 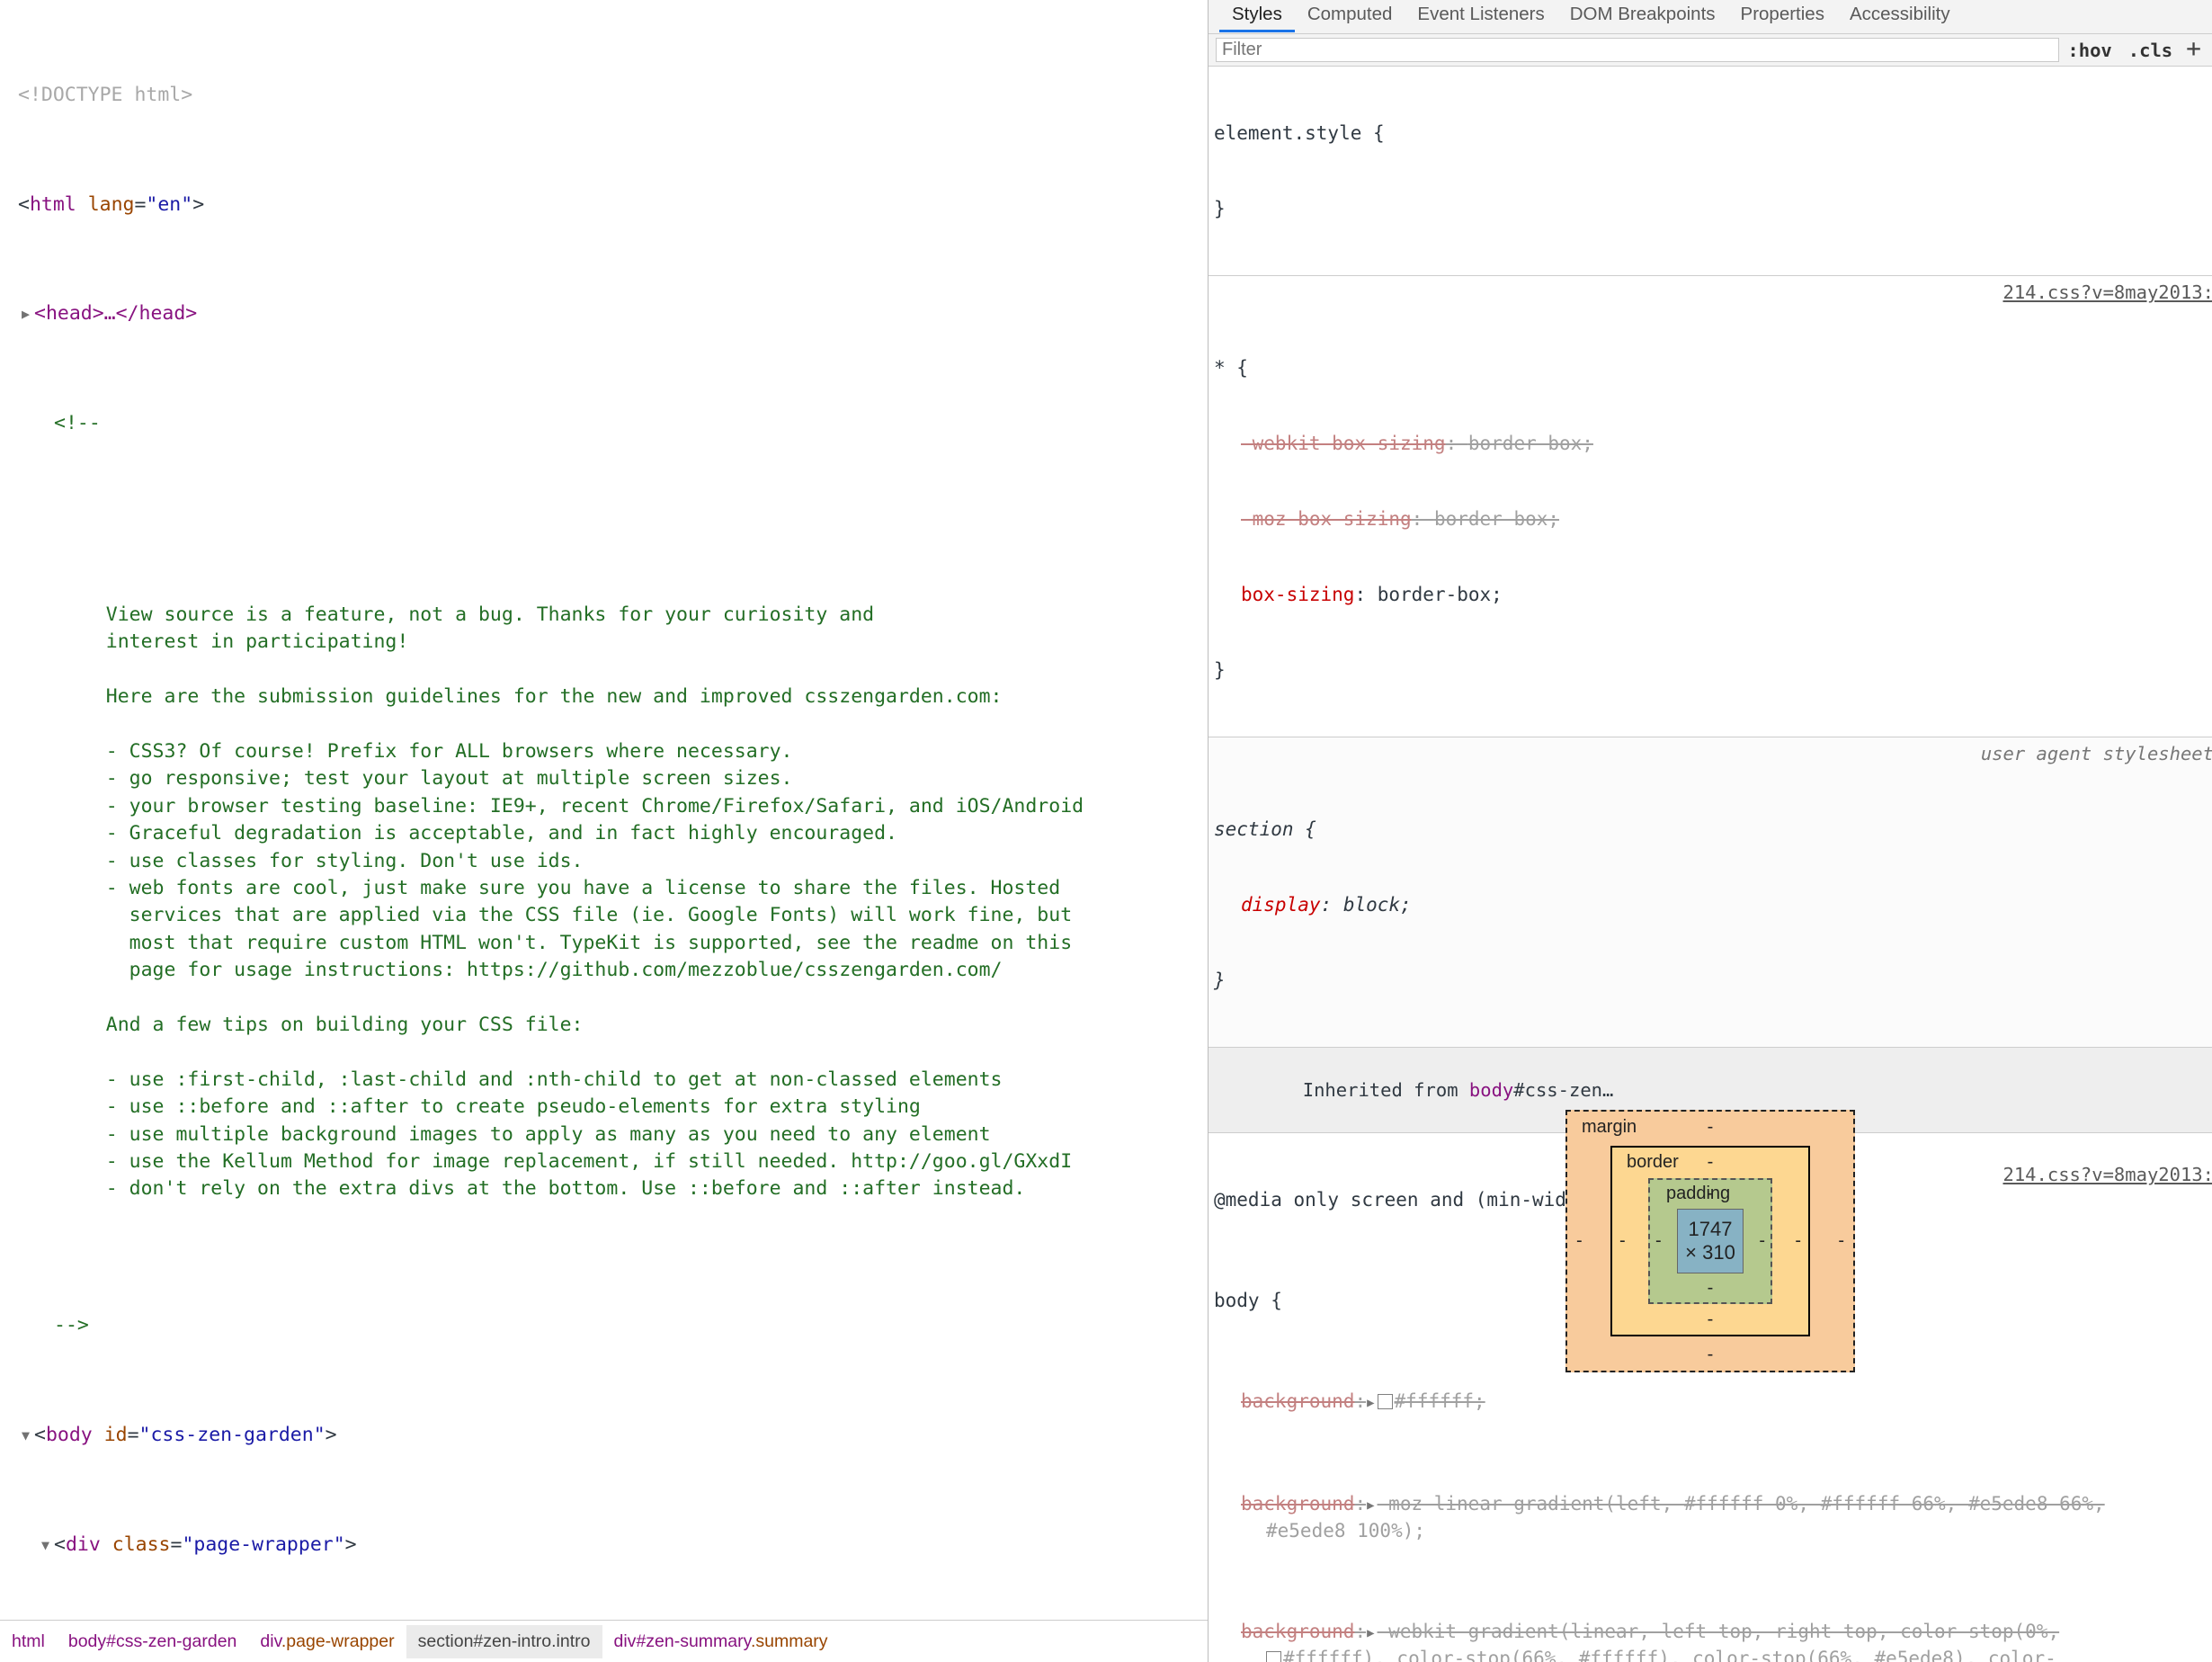 I want to click on rule-selector: section {, so click(x=1265, y=829).